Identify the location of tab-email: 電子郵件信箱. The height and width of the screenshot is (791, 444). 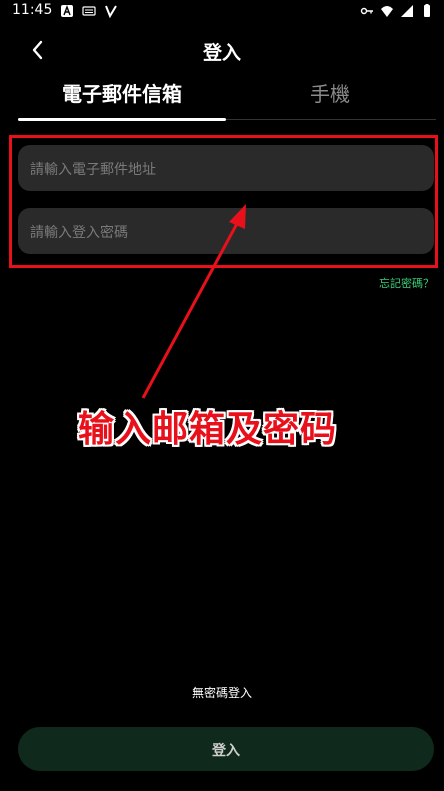
(122, 92).